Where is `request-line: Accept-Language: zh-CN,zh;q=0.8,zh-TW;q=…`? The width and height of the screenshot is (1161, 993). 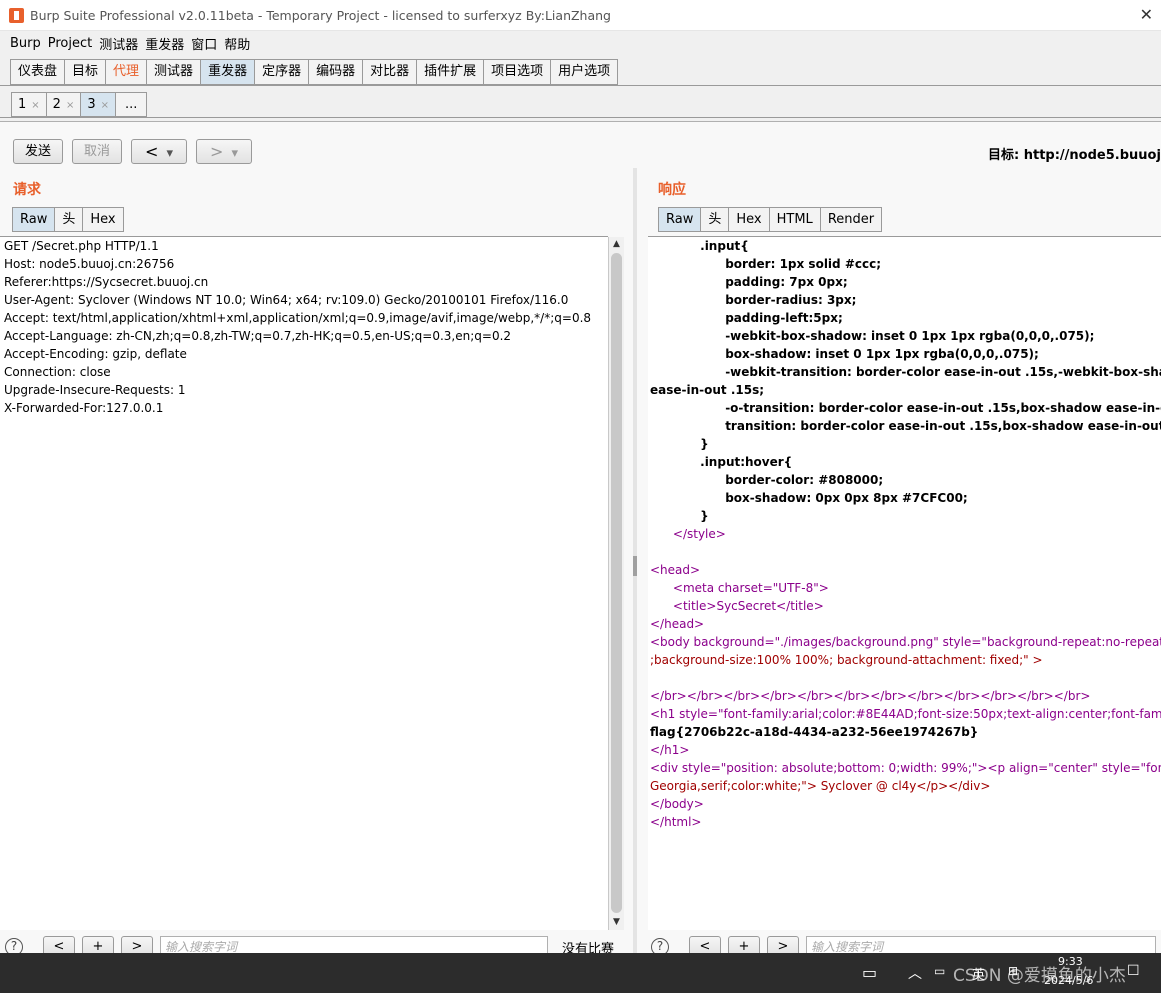
request-line: Accept-Language: zh-CN,zh;q=0.8,zh-TW;q=… is located at coordinates (258, 336).